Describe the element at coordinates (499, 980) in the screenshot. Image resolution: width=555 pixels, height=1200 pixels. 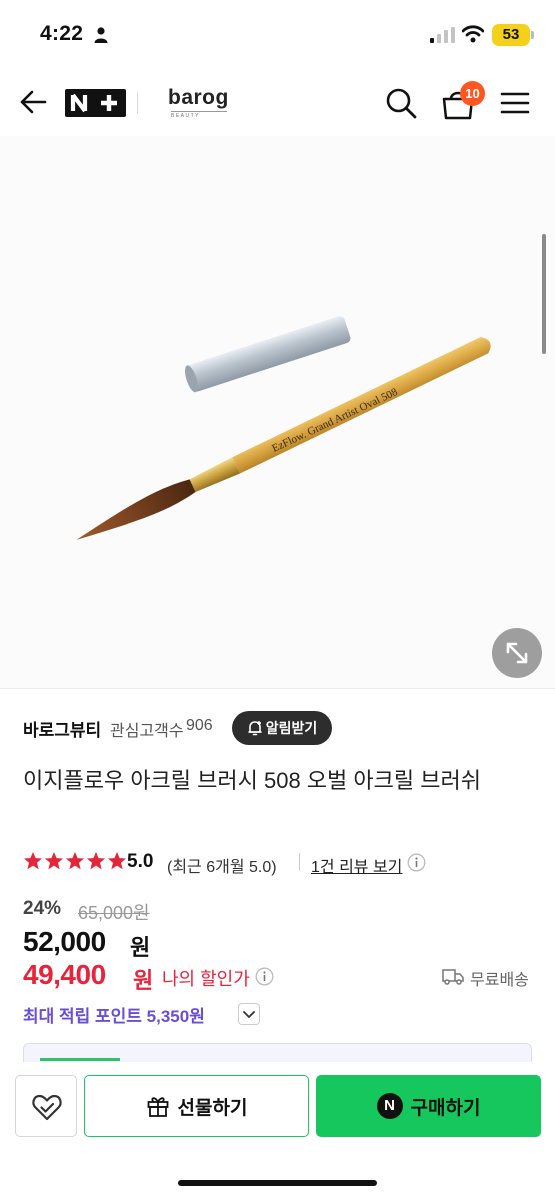
I see `free-shipping-label: 무료배송` at that location.